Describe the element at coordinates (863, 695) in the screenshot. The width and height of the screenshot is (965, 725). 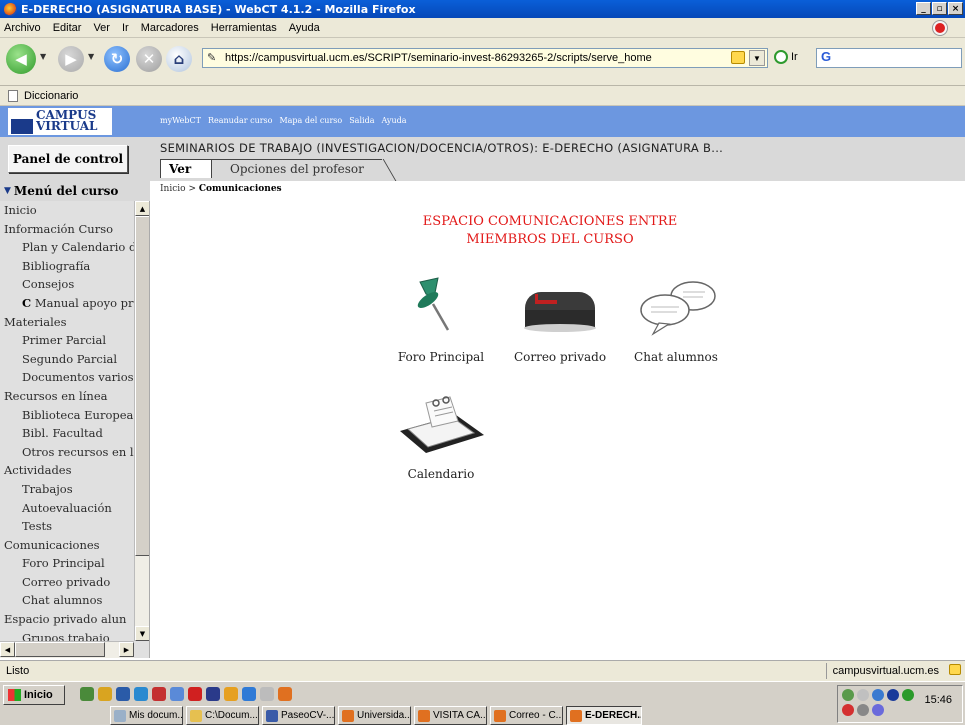
I see `tray-volume-icon` at that location.